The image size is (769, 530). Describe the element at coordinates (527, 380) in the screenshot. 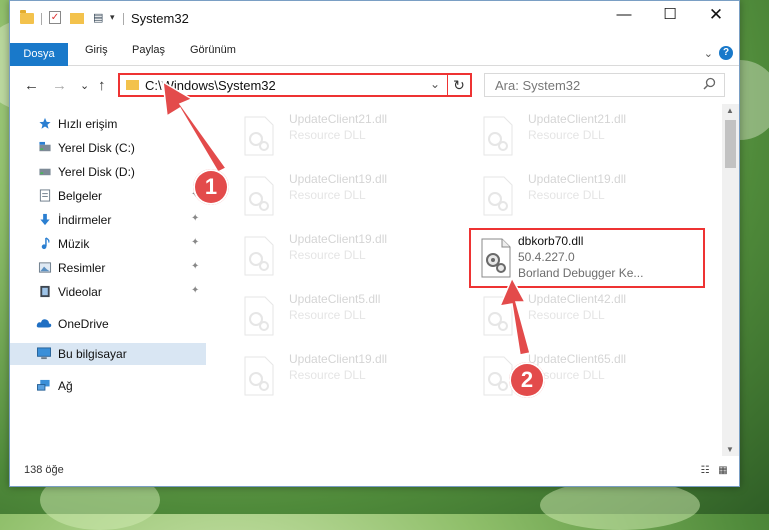

I see `callout-2: 2` at that location.